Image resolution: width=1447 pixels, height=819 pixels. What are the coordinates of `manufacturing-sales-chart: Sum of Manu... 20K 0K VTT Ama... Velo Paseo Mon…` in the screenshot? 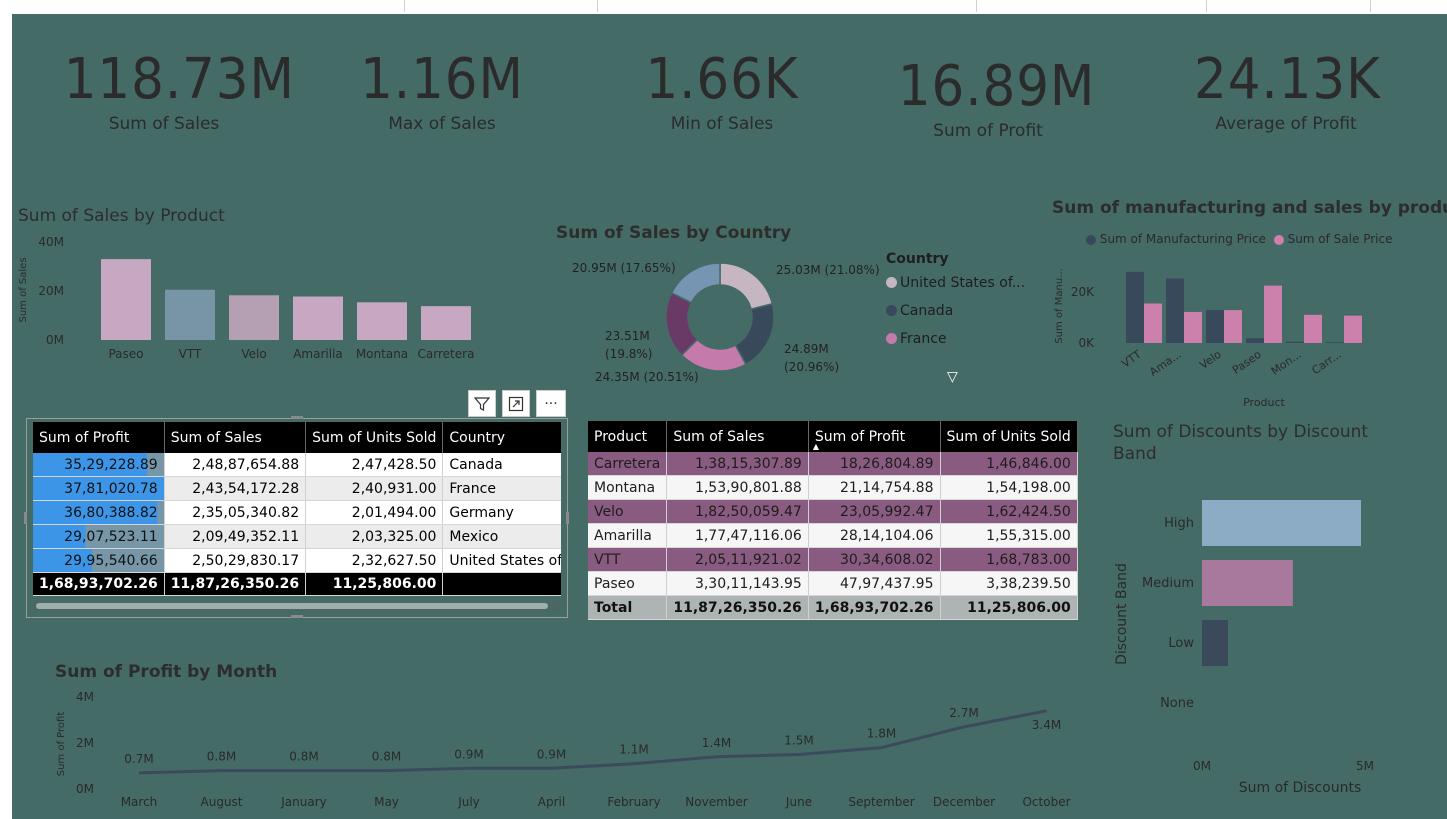 It's located at (1243, 334).